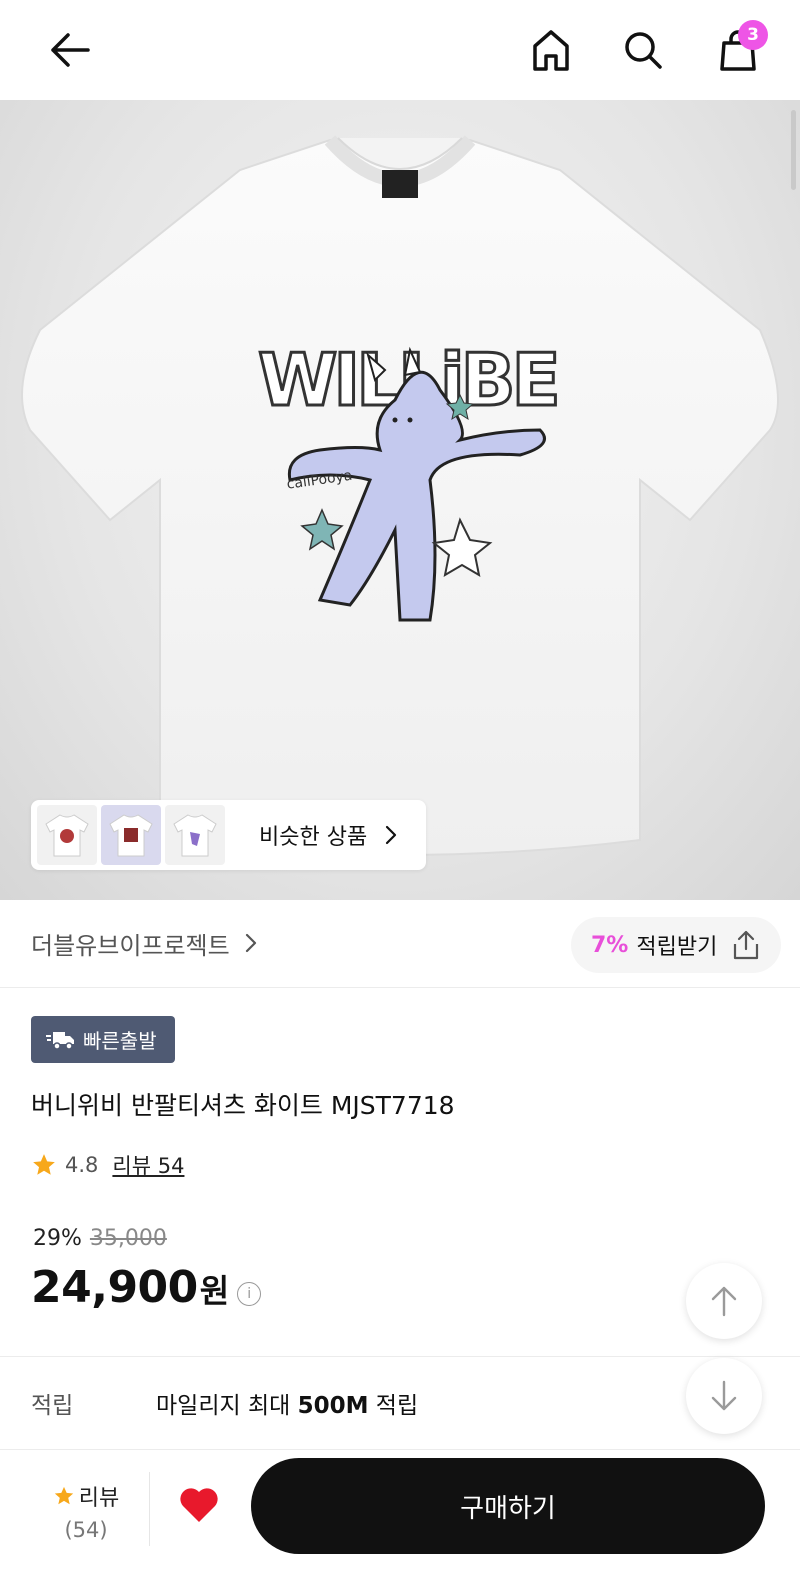 The height and width of the screenshot is (1581, 800). I want to click on cart-count-badge: 3, so click(753, 35).